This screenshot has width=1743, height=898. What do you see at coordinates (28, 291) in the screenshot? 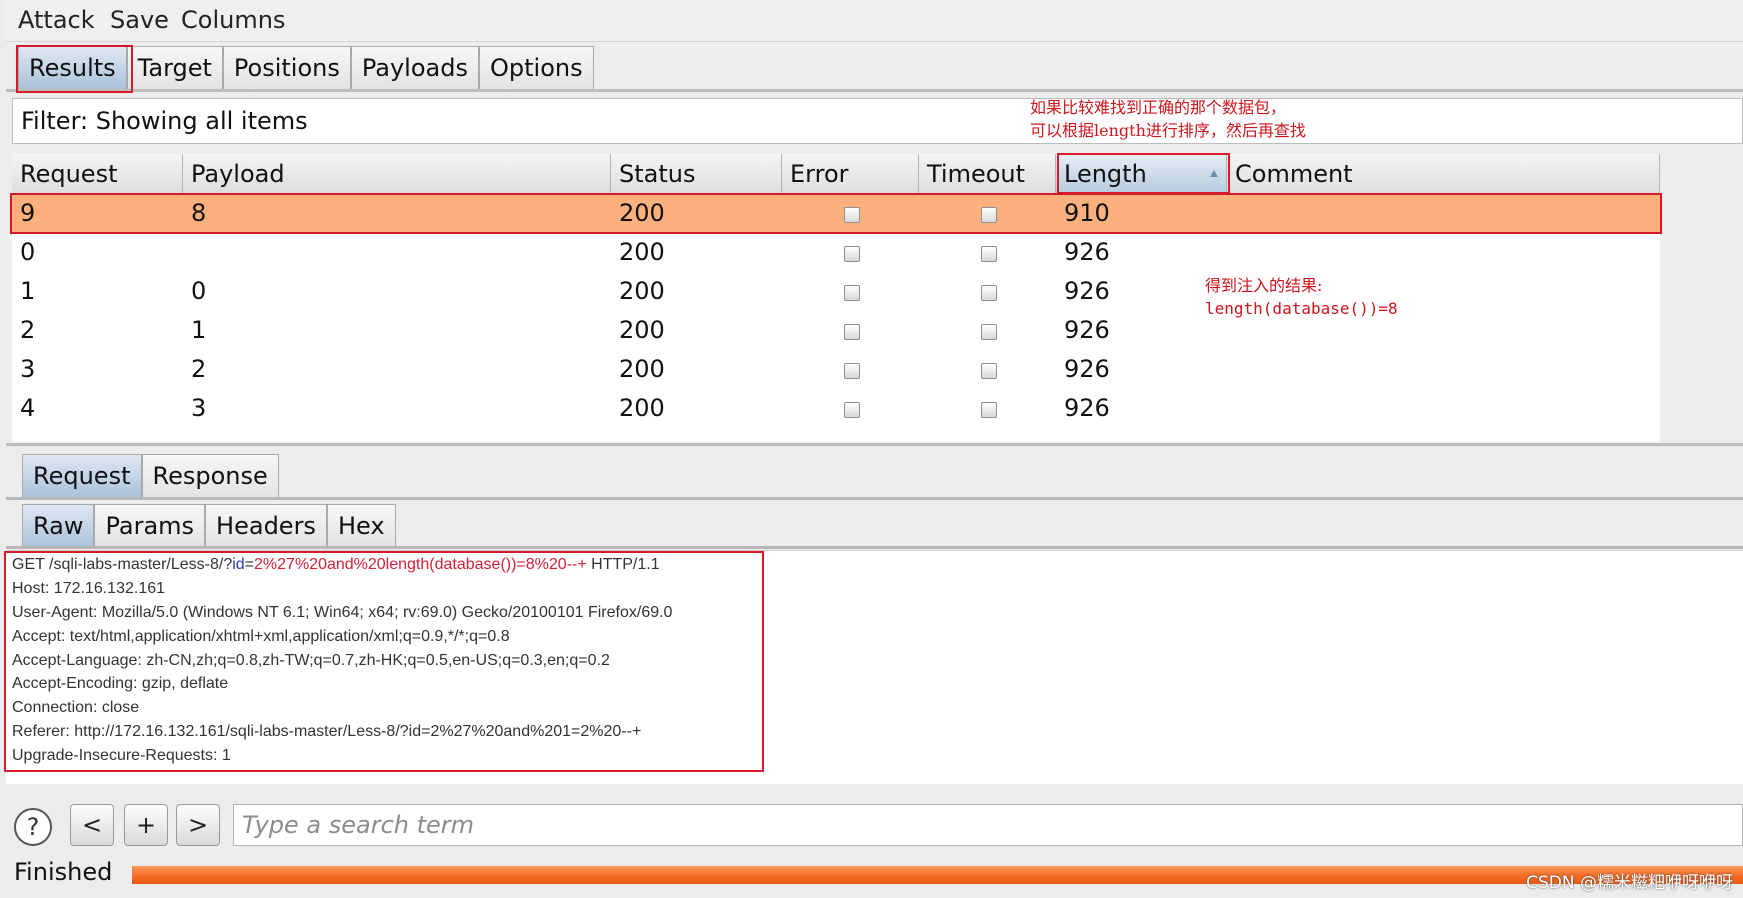
I see `cell-request: 1` at bounding box center [28, 291].